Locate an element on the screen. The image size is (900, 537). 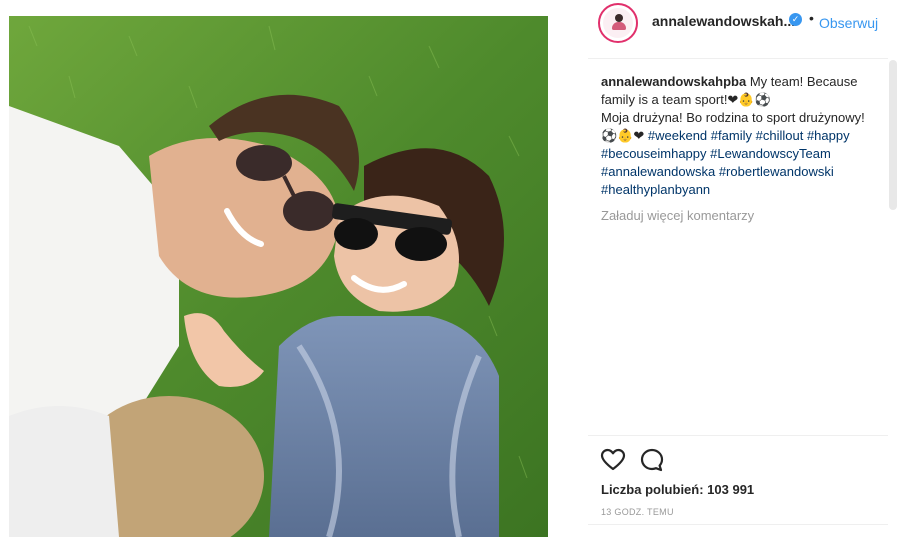
hashtag: #LewandowscyTeam is located at coordinates (770, 153).